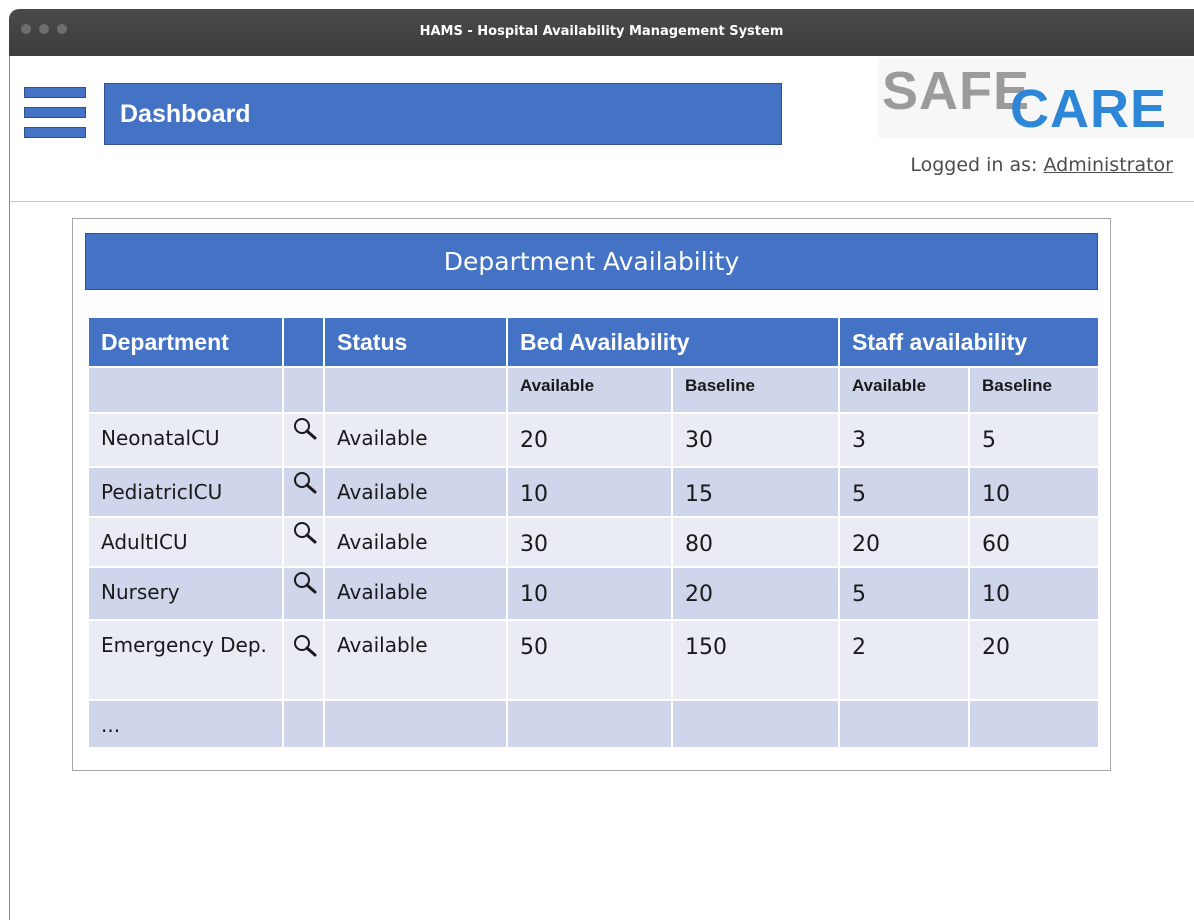 The height and width of the screenshot is (920, 1194). I want to click on table-row: AdultICU Available 30 80 20 60, so click(594, 542).